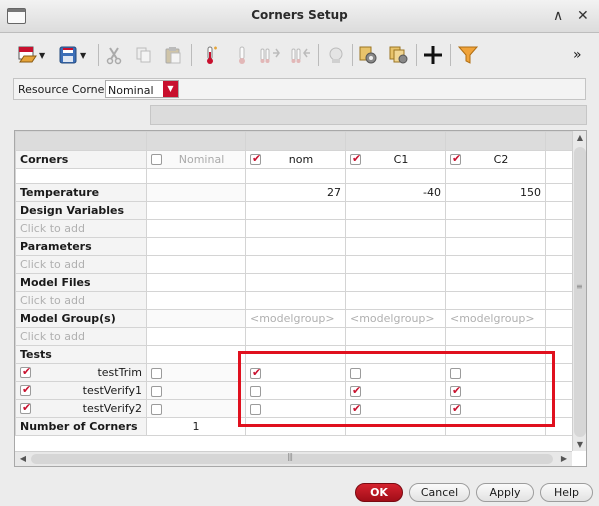  Describe the element at coordinates (81, 408) in the screenshot. I see `test-name-cell: testVerify2` at that location.